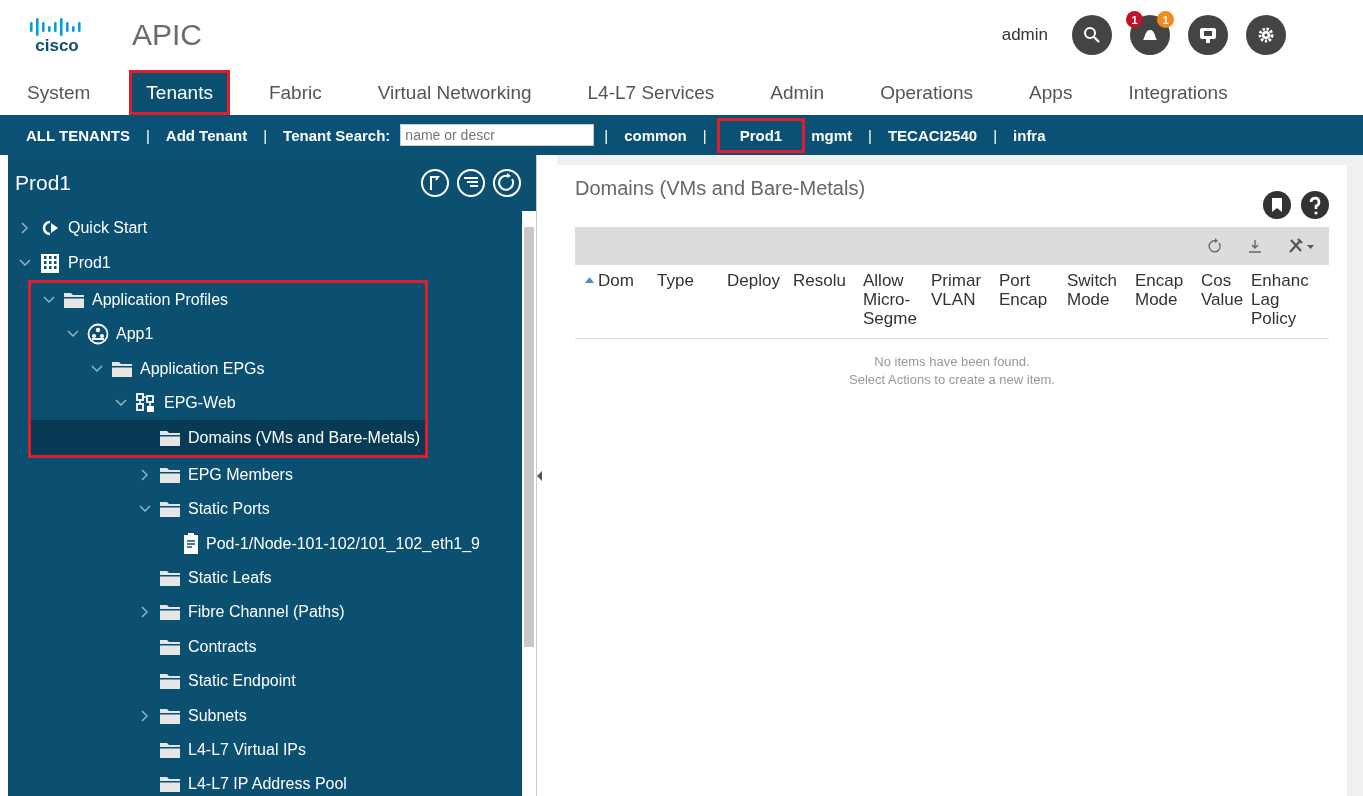  Describe the element at coordinates (435, 183) in the screenshot. I see `flag-circle-icon` at that location.